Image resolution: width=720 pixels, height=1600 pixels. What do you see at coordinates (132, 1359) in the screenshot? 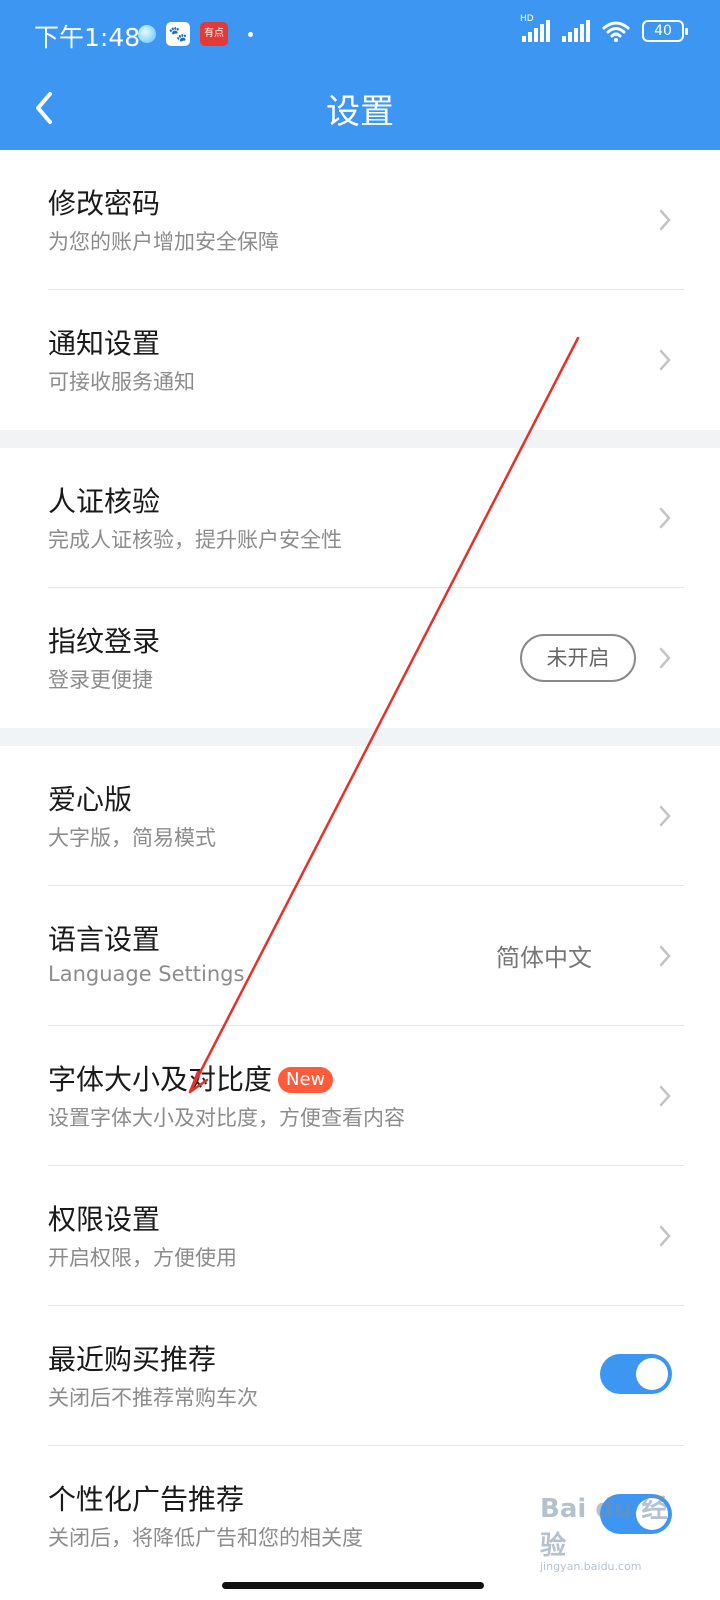
I see `item-title: 最近购买推荐` at bounding box center [132, 1359].